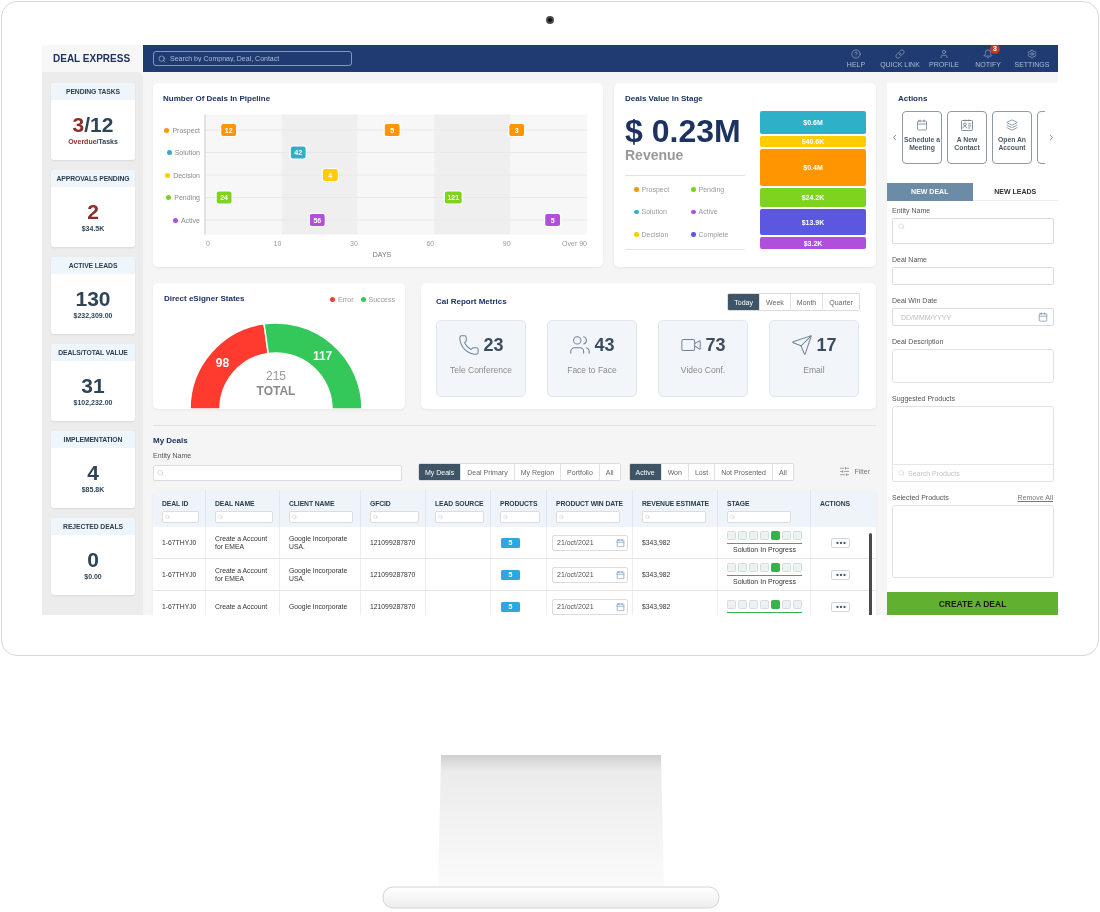  I want to click on stat-value: 31, so click(93, 385).